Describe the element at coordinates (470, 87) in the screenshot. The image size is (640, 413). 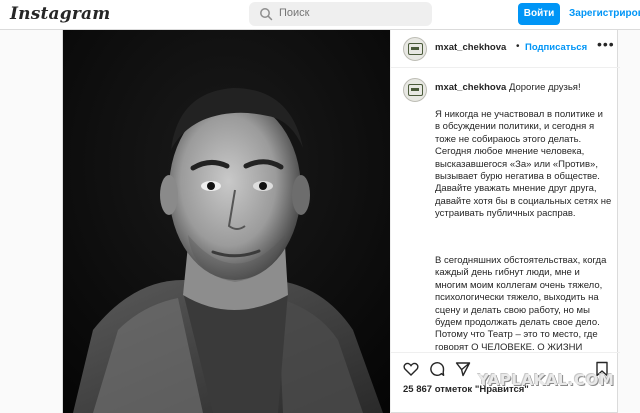
I see `caption-username: mxat_chekhova` at that location.